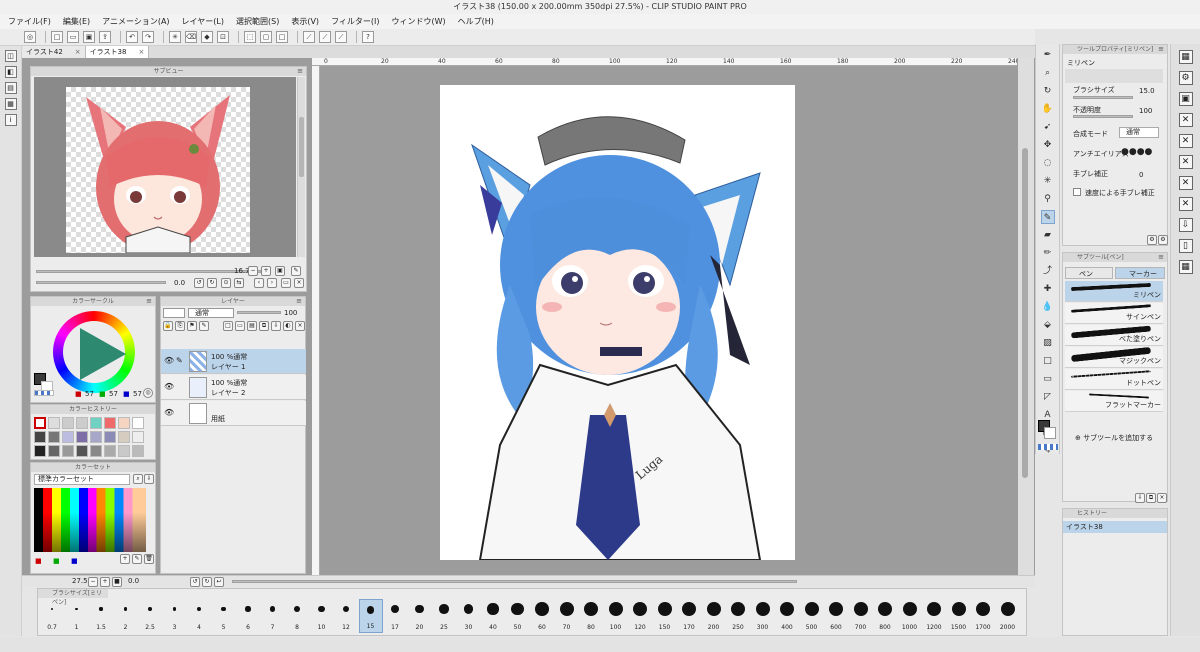 Image resolution: width=1200 pixels, height=652 pixels. What do you see at coordinates (1048, 343) in the screenshot?
I see `gradient-icon: ▨` at bounding box center [1048, 343].